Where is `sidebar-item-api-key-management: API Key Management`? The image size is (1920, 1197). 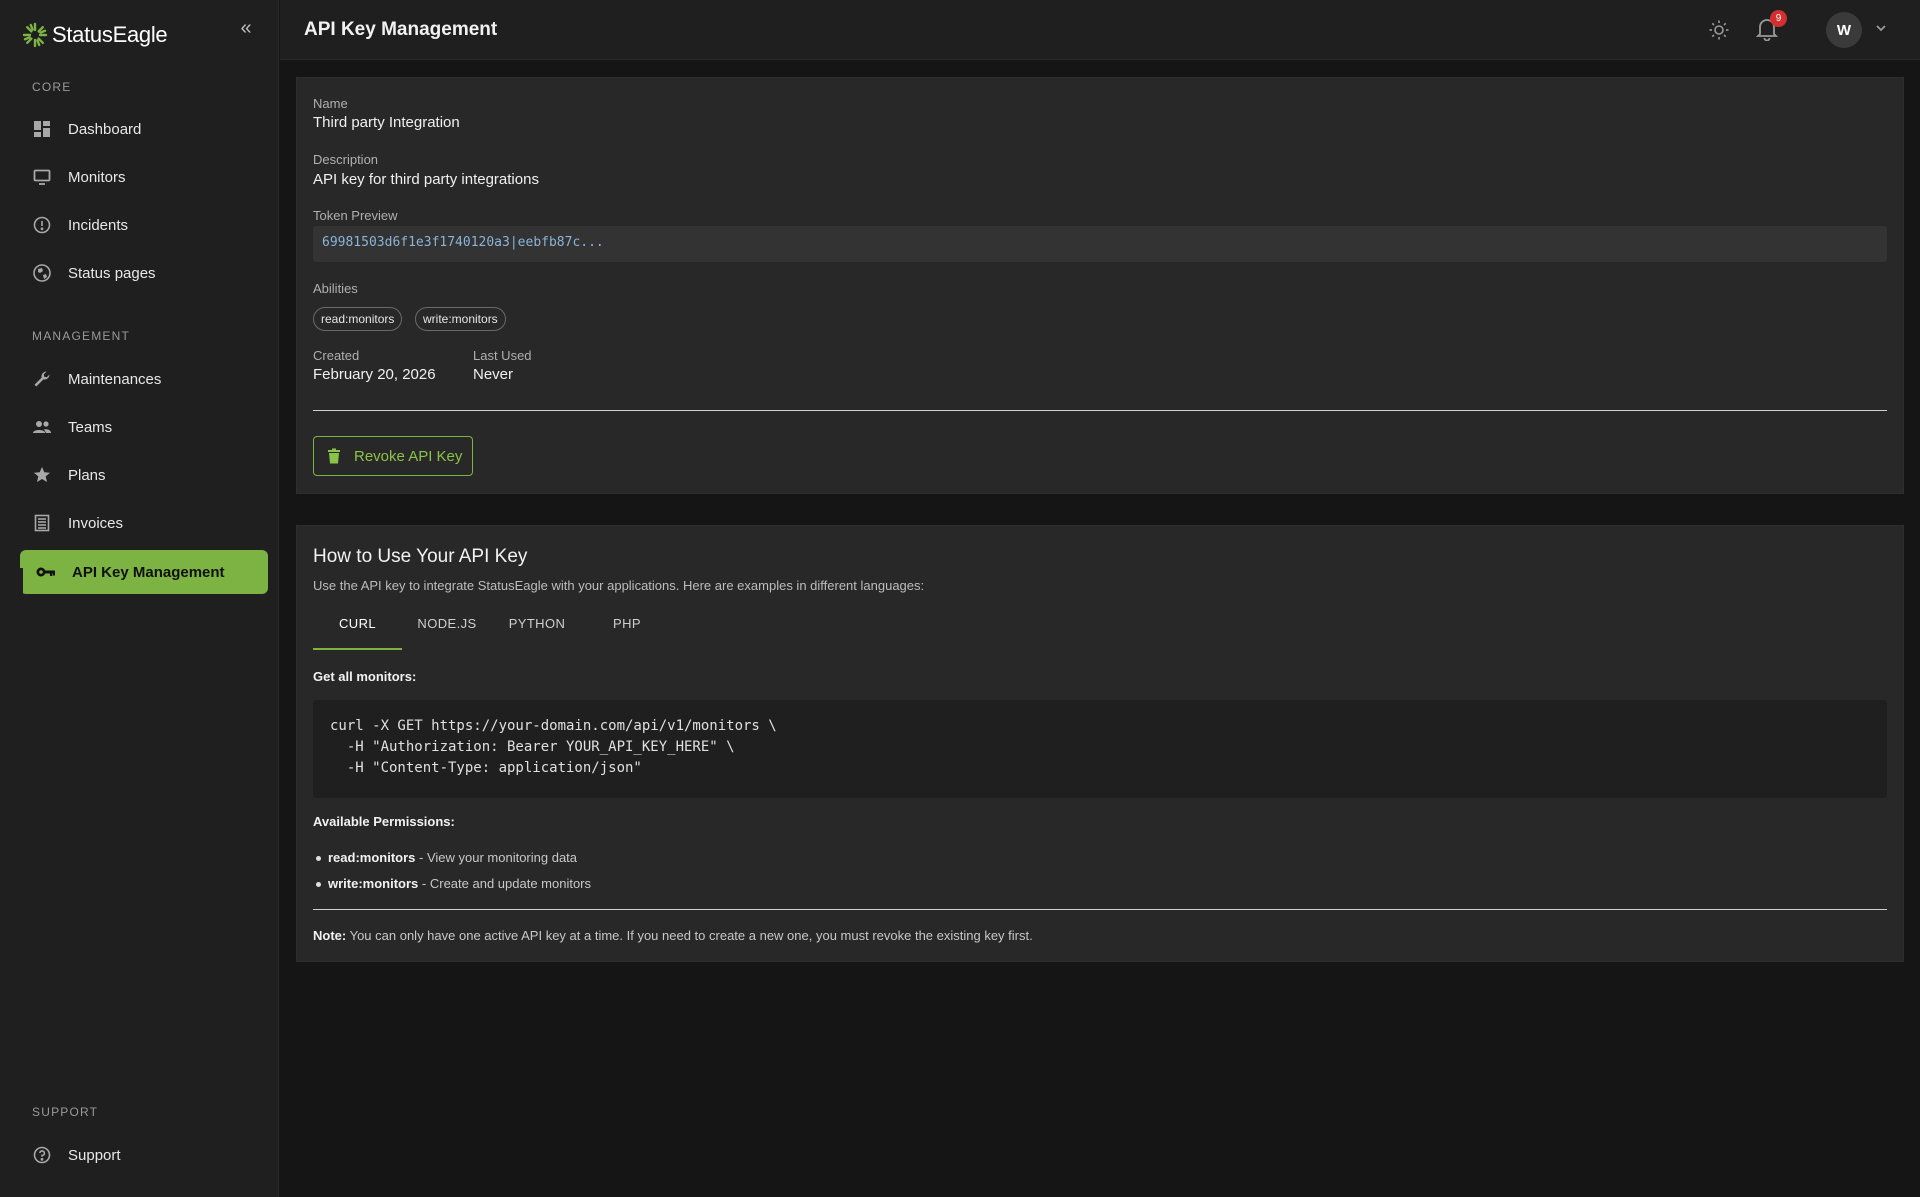 sidebar-item-api-key-management: API Key Management is located at coordinates (144, 572).